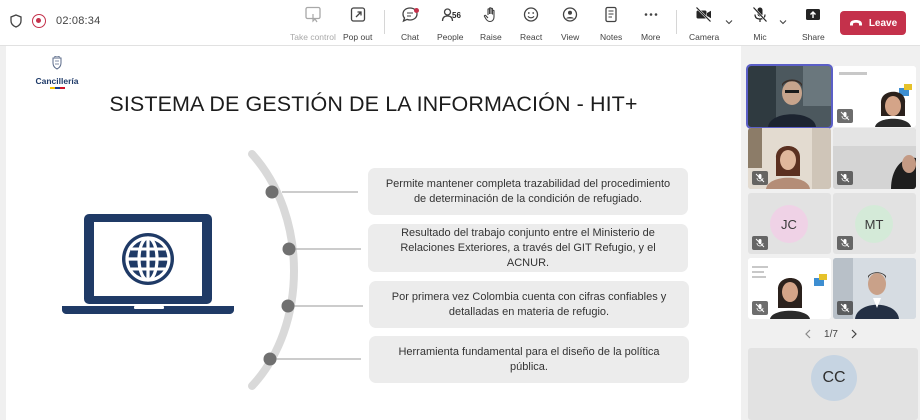 This screenshot has width=920, height=420. What do you see at coordinates (611, 14) in the screenshot?
I see `notes-icon` at bounding box center [611, 14].